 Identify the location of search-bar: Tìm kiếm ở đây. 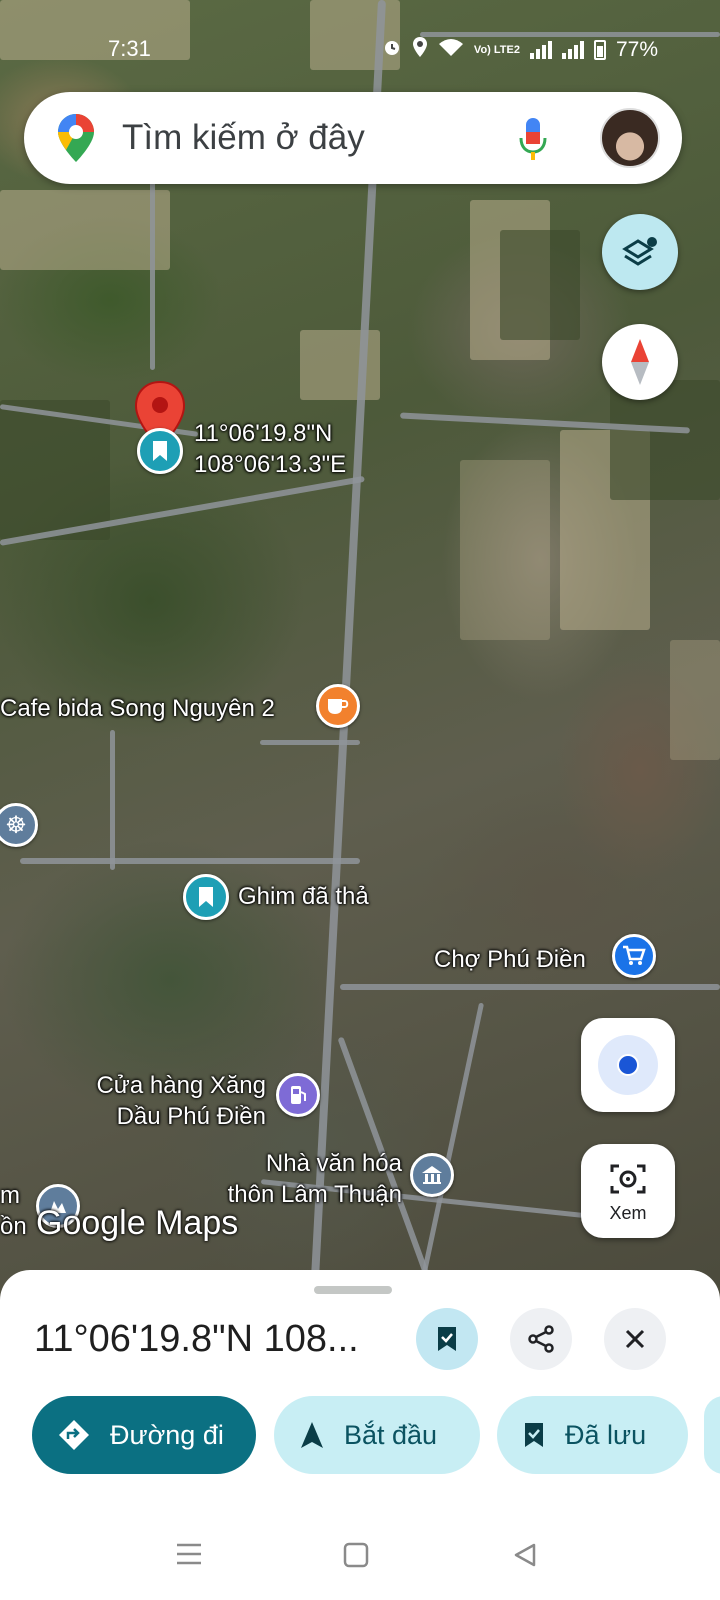
(353, 138).